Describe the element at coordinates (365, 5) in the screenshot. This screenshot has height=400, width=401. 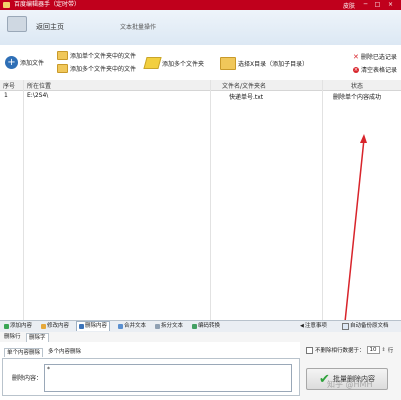
I see `minimize-button: ─` at that location.